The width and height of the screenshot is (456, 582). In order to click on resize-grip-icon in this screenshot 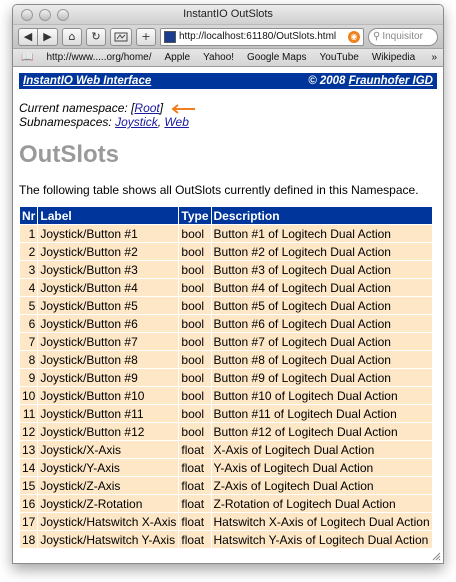, I will do `click(436, 556)`.